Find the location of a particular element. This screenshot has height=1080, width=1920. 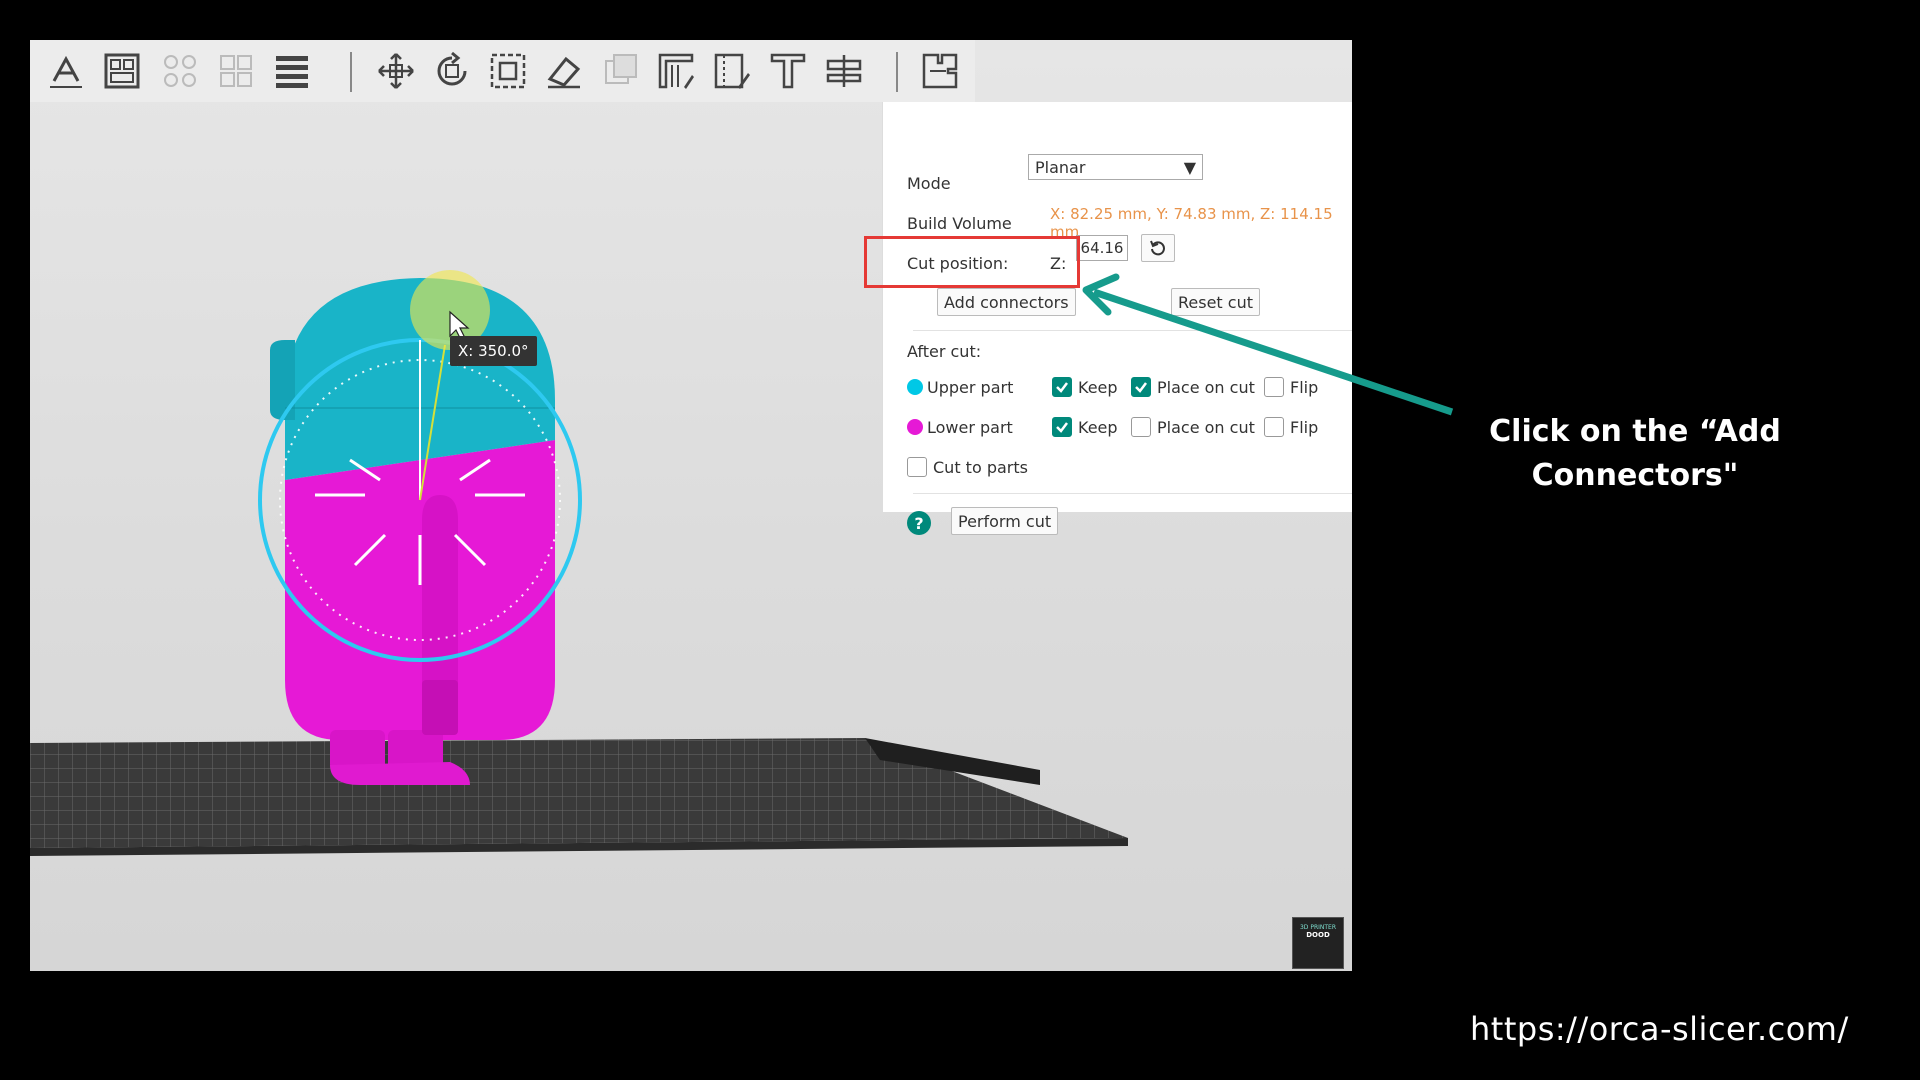

layers-icon is located at coordinates (292, 71).